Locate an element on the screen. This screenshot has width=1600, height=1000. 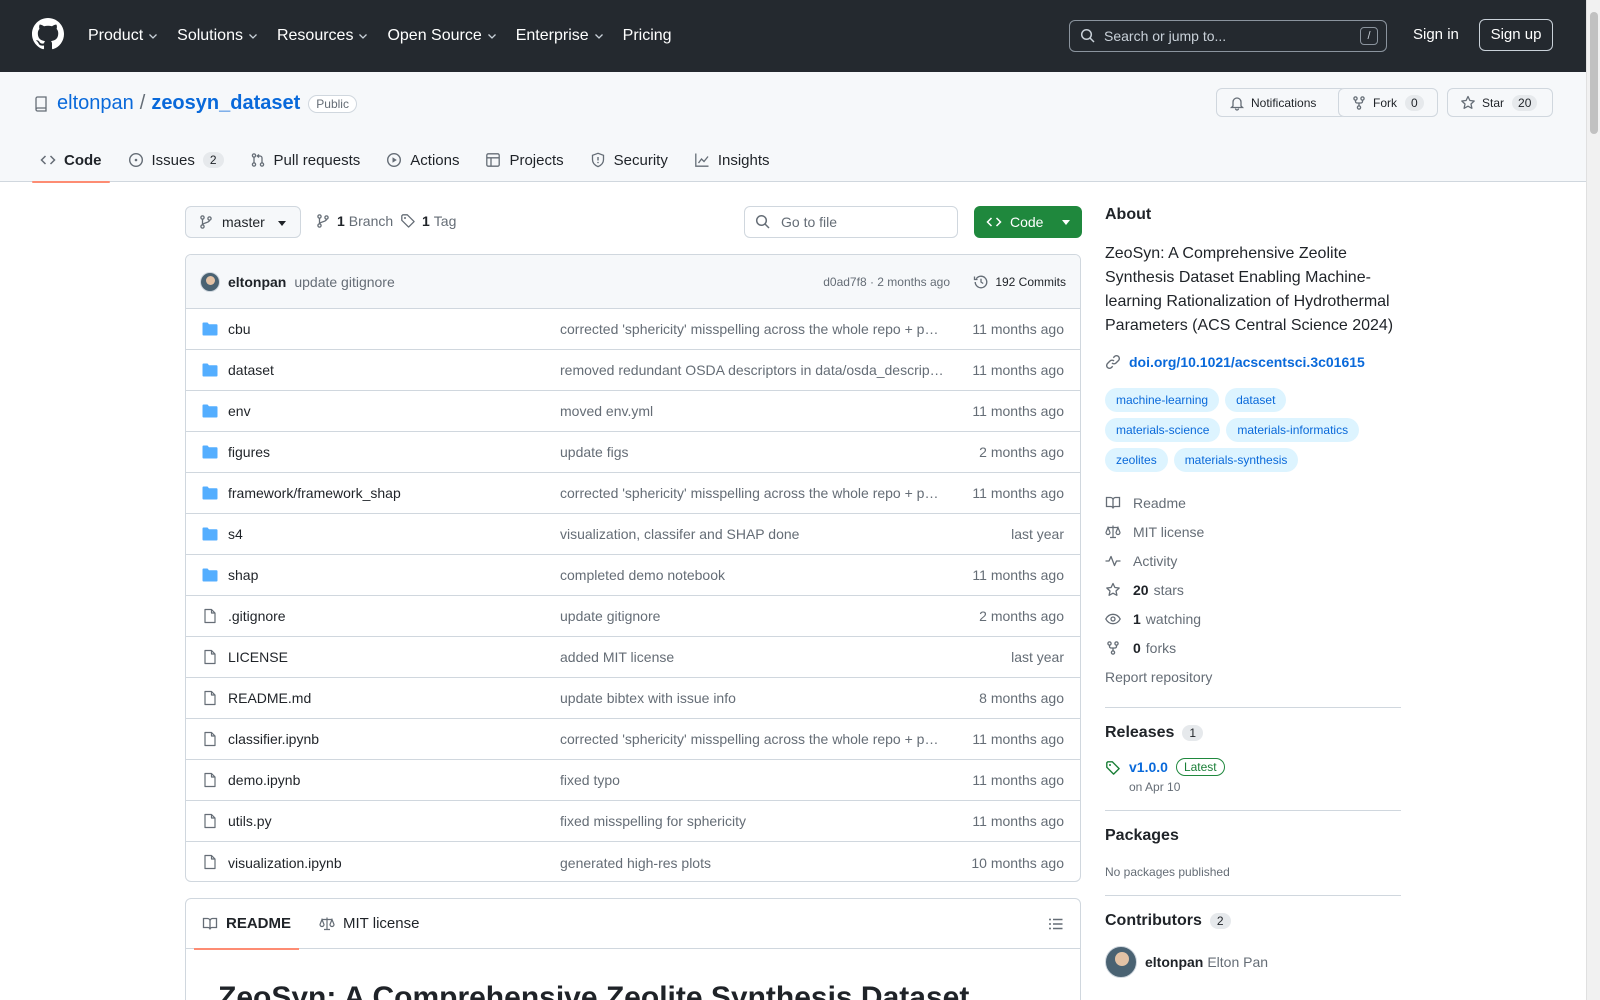
sidebar-link-label: Activity is located at coordinates (1155, 560).